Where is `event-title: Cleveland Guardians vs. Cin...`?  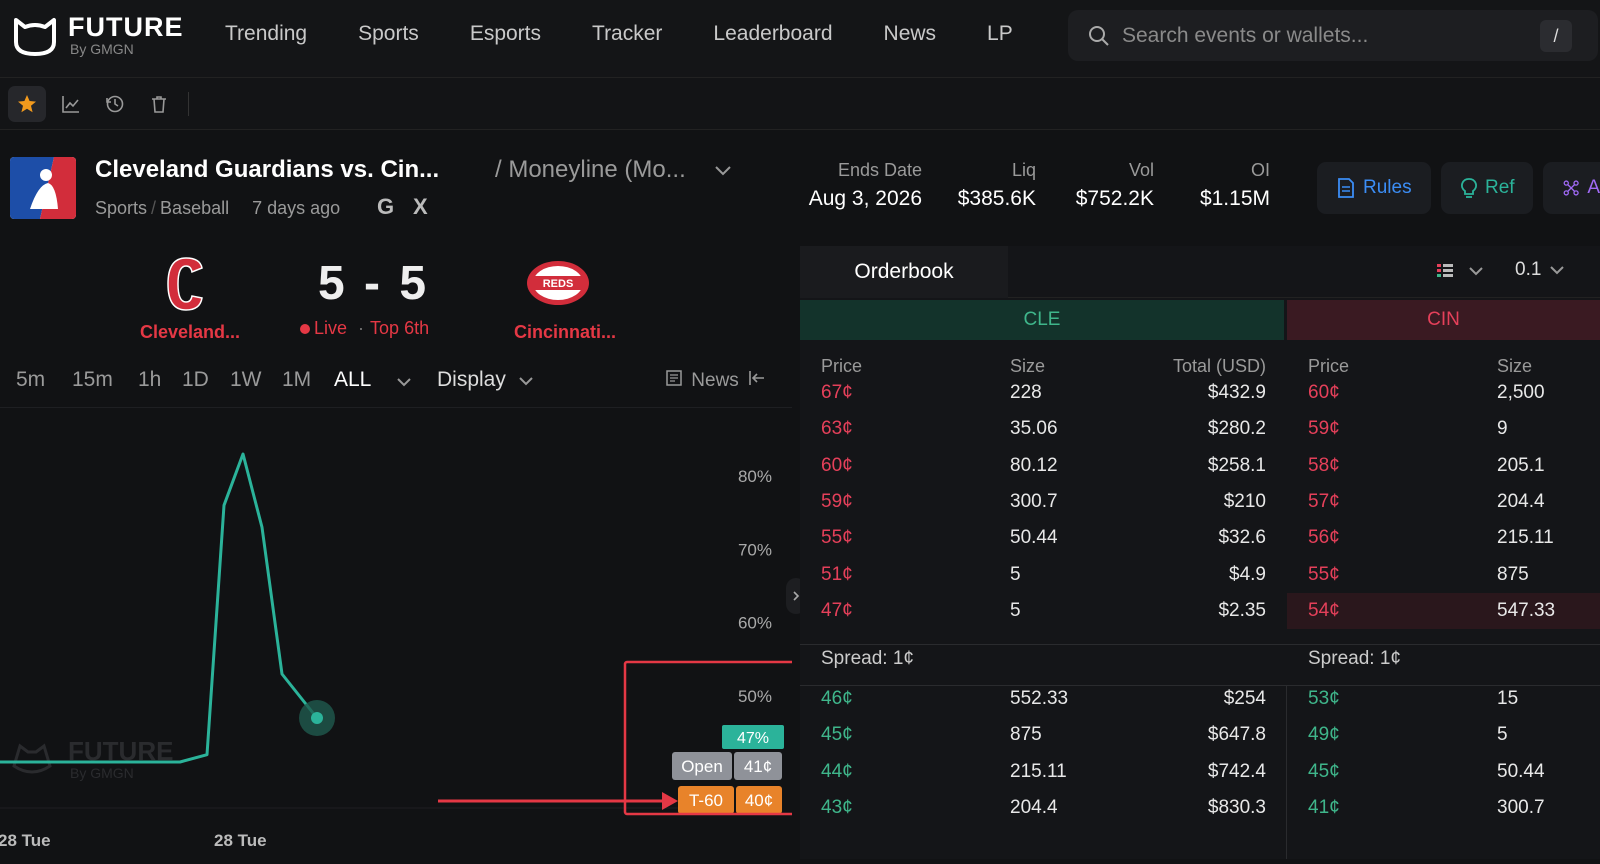 event-title: Cleveland Guardians vs. Cin... is located at coordinates (267, 170).